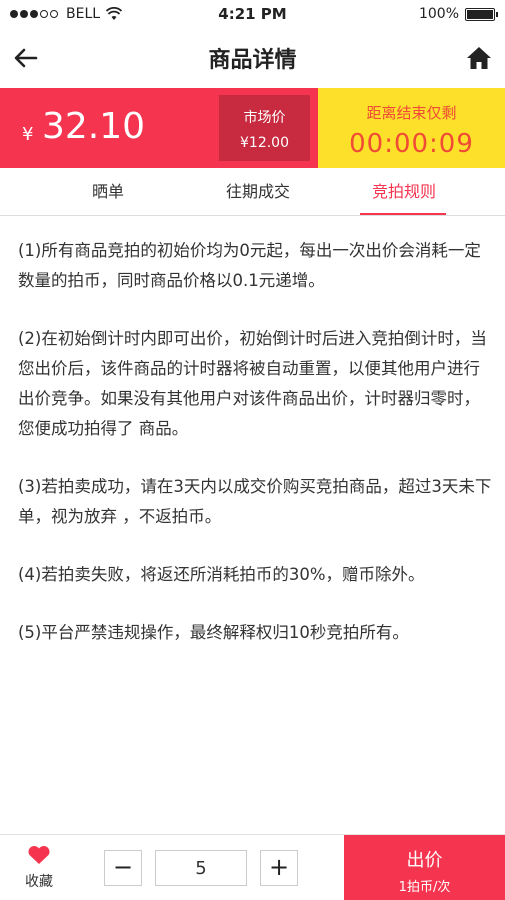 The height and width of the screenshot is (900, 505). Describe the element at coordinates (411, 144) in the screenshot. I see `countdown-timer: 00:00:09` at that location.